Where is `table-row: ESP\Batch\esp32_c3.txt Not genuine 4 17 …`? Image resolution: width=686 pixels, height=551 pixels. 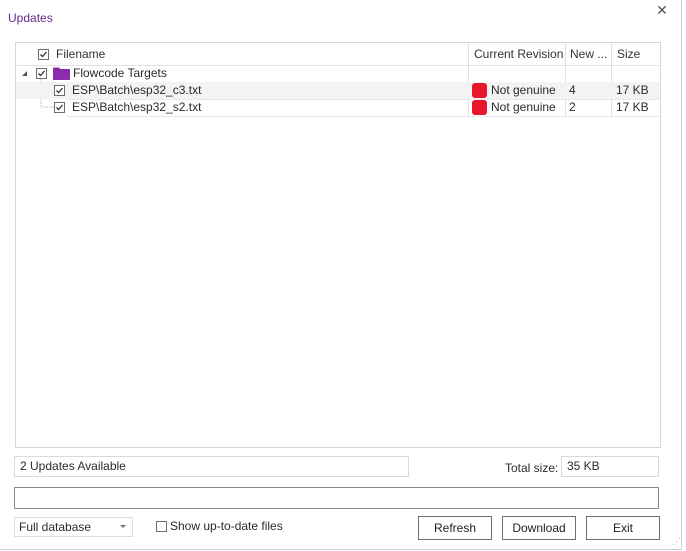 table-row: ESP\Batch\esp32_c3.txt Not genuine 4 17 … is located at coordinates (338, 90).